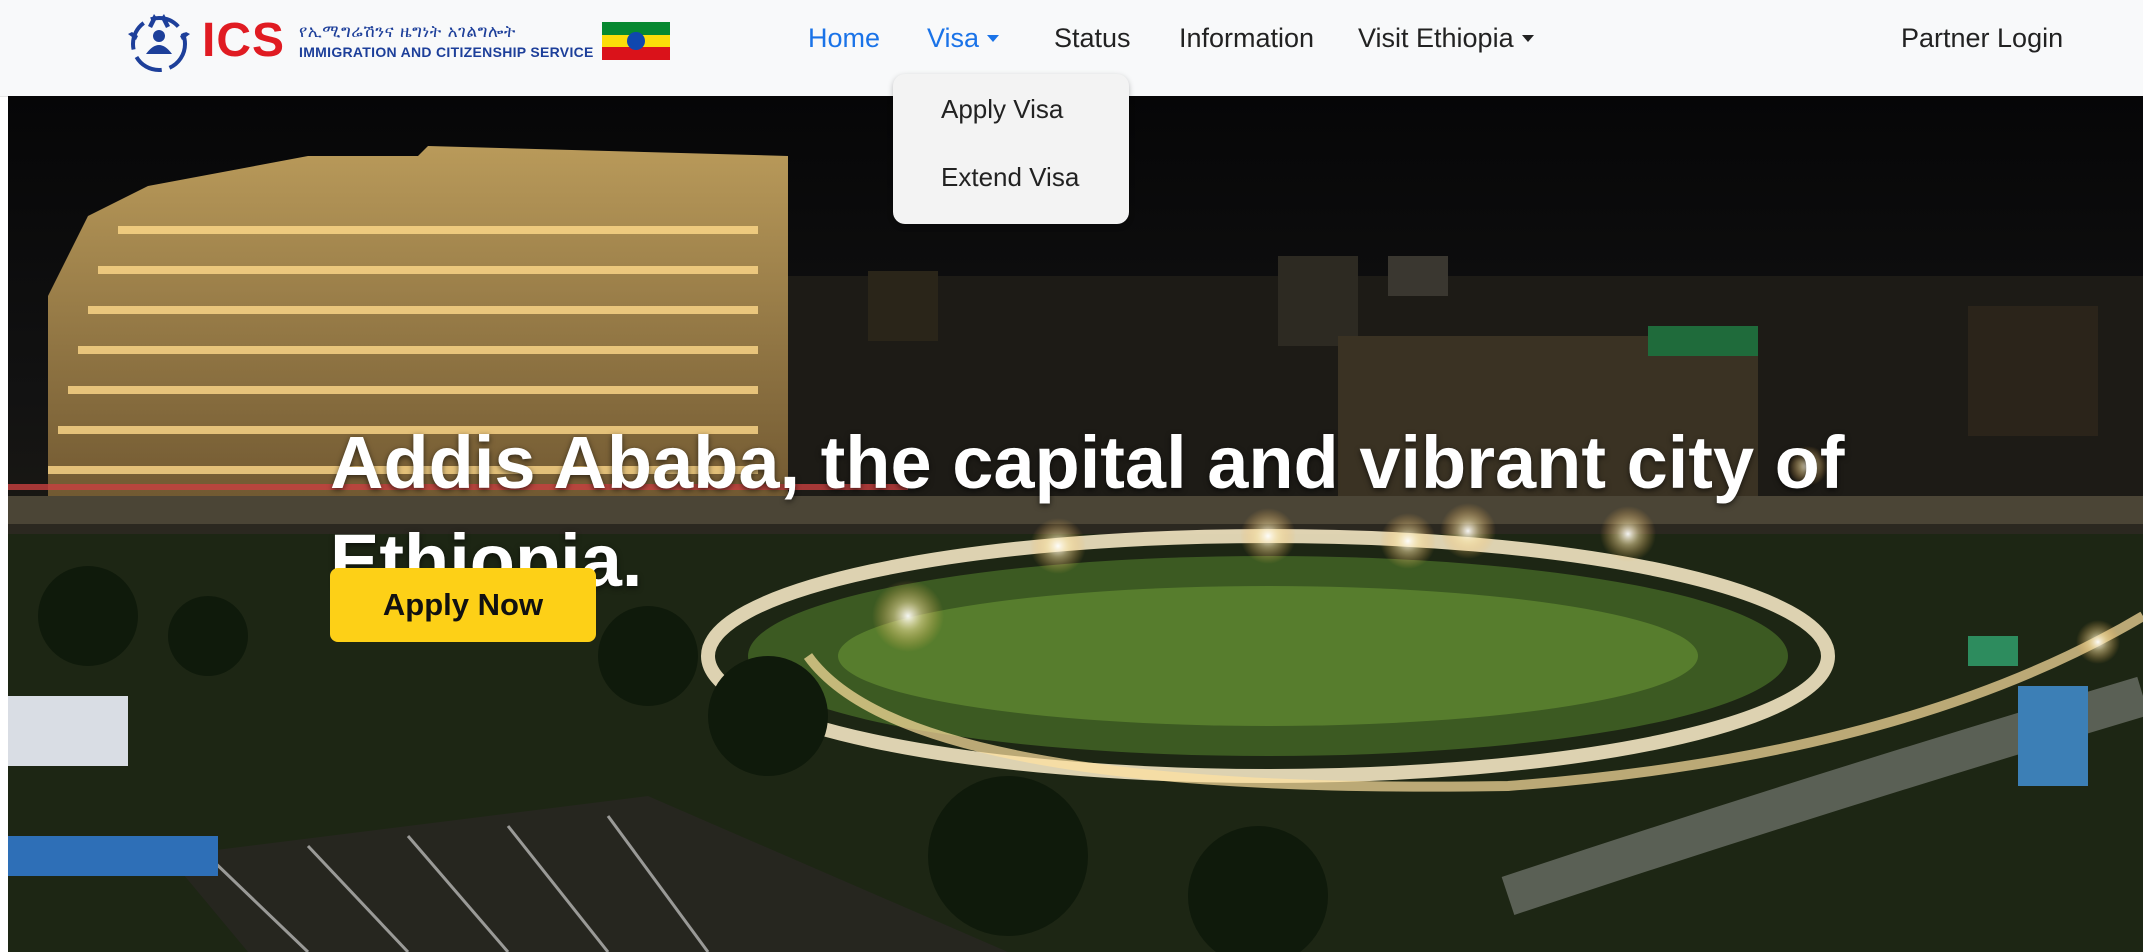 The height and width of the screenshot is (952, 2143). I want to click on nav-visa: Visa, so click(963, 38).